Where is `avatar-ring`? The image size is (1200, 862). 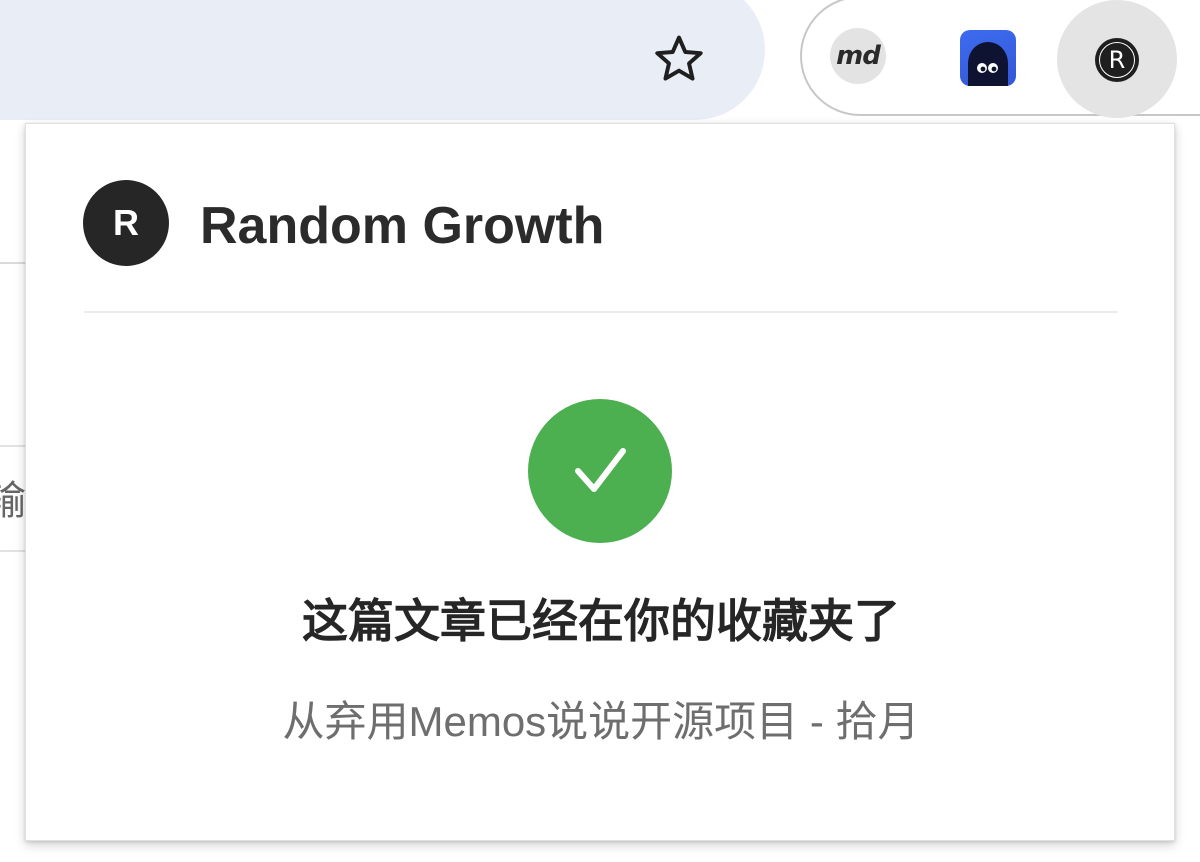
avatar-ring is located at coordinates (1117, 60).